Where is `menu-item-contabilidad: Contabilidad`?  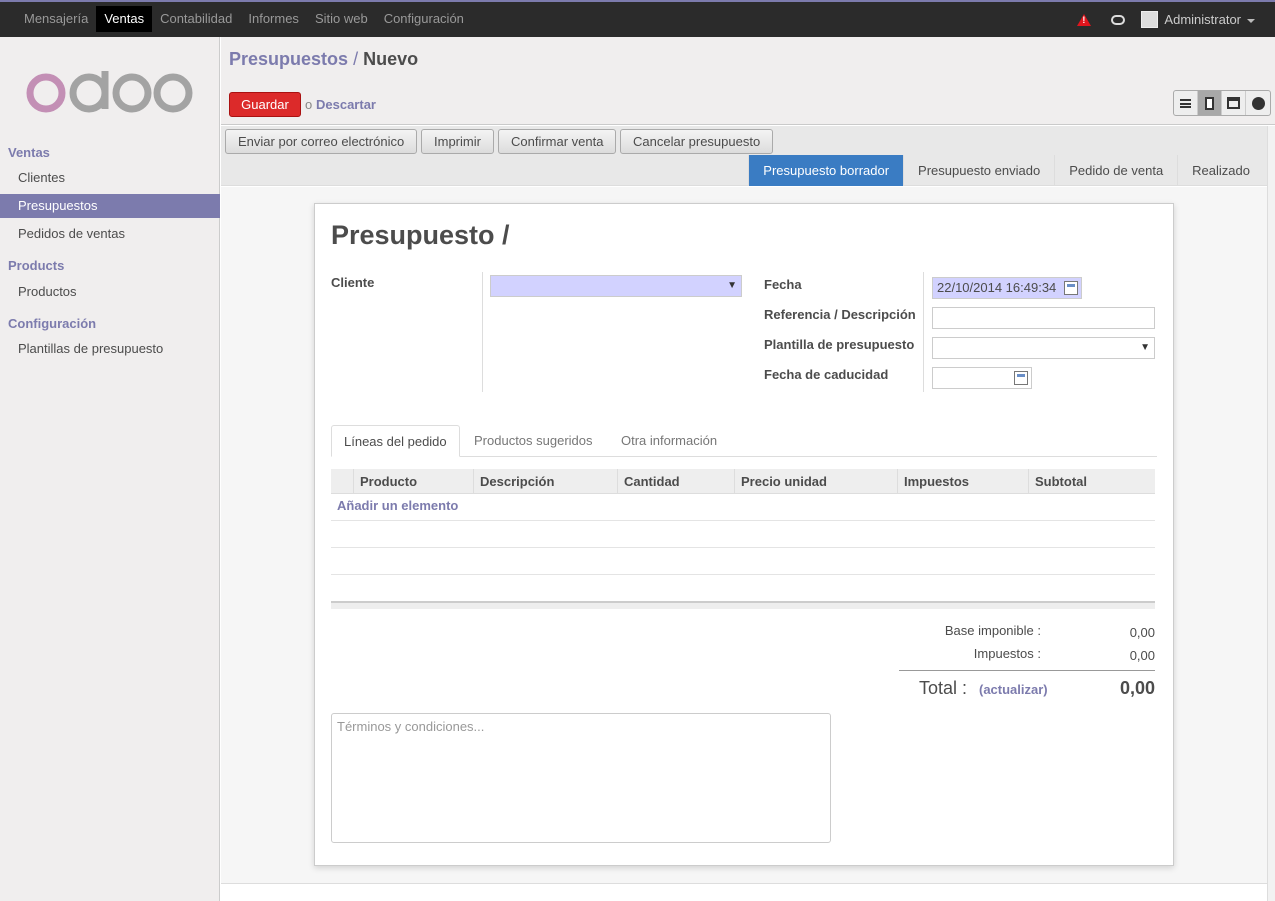 menu-item-contabilidad: Contabilidad is located at coordinates (196, 19).